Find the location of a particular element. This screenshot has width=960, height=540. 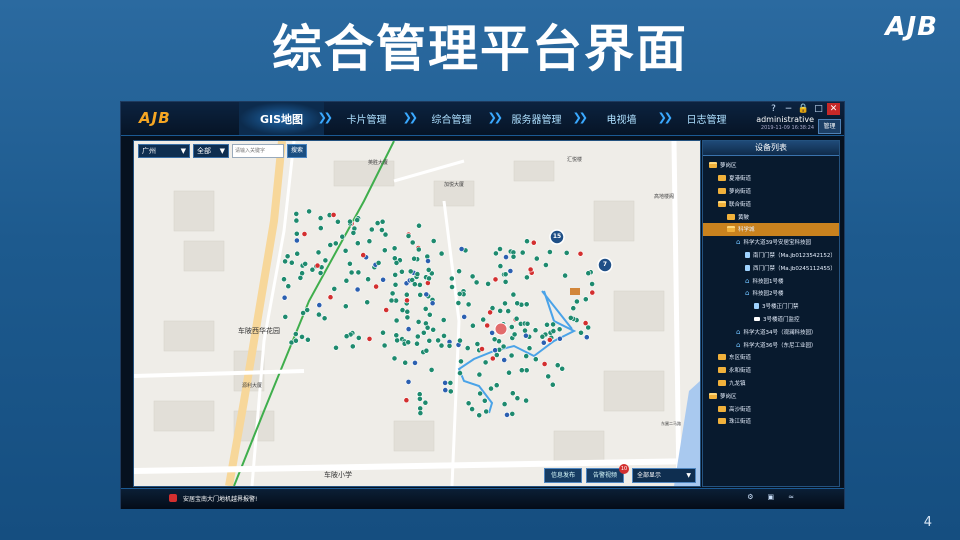

display-filter-select: 全部显示 ▼ is located at coordinates (664, 475).